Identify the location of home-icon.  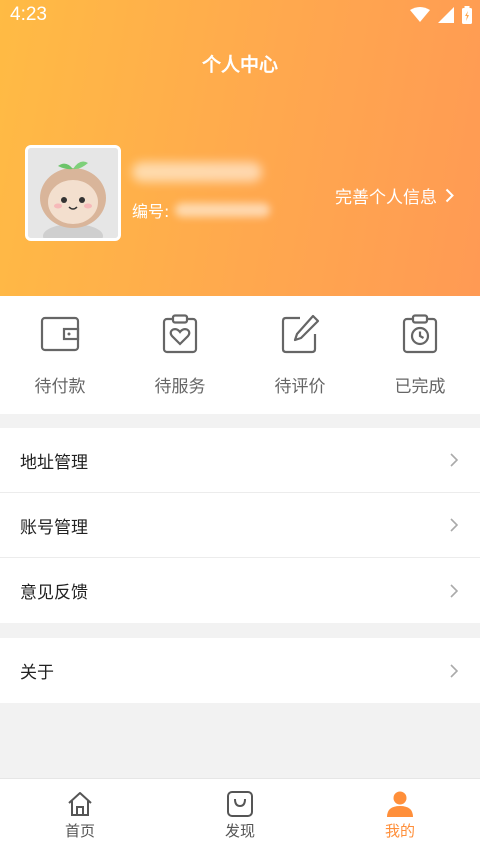
(80, 804).